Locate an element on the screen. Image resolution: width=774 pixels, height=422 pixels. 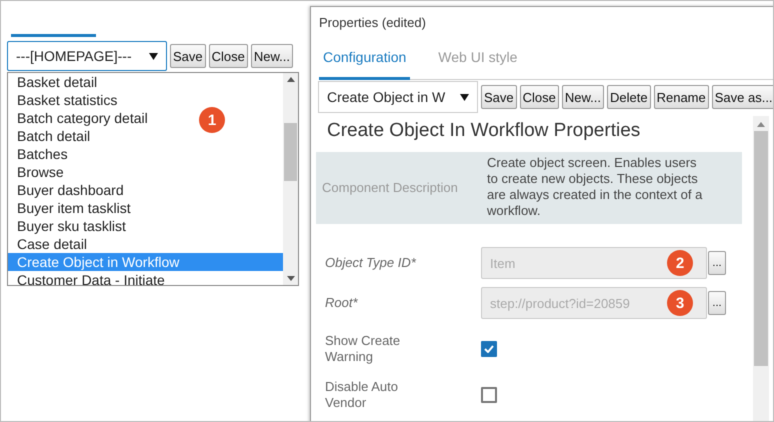
description-label: Component Description is located at coordinates (390, 187).